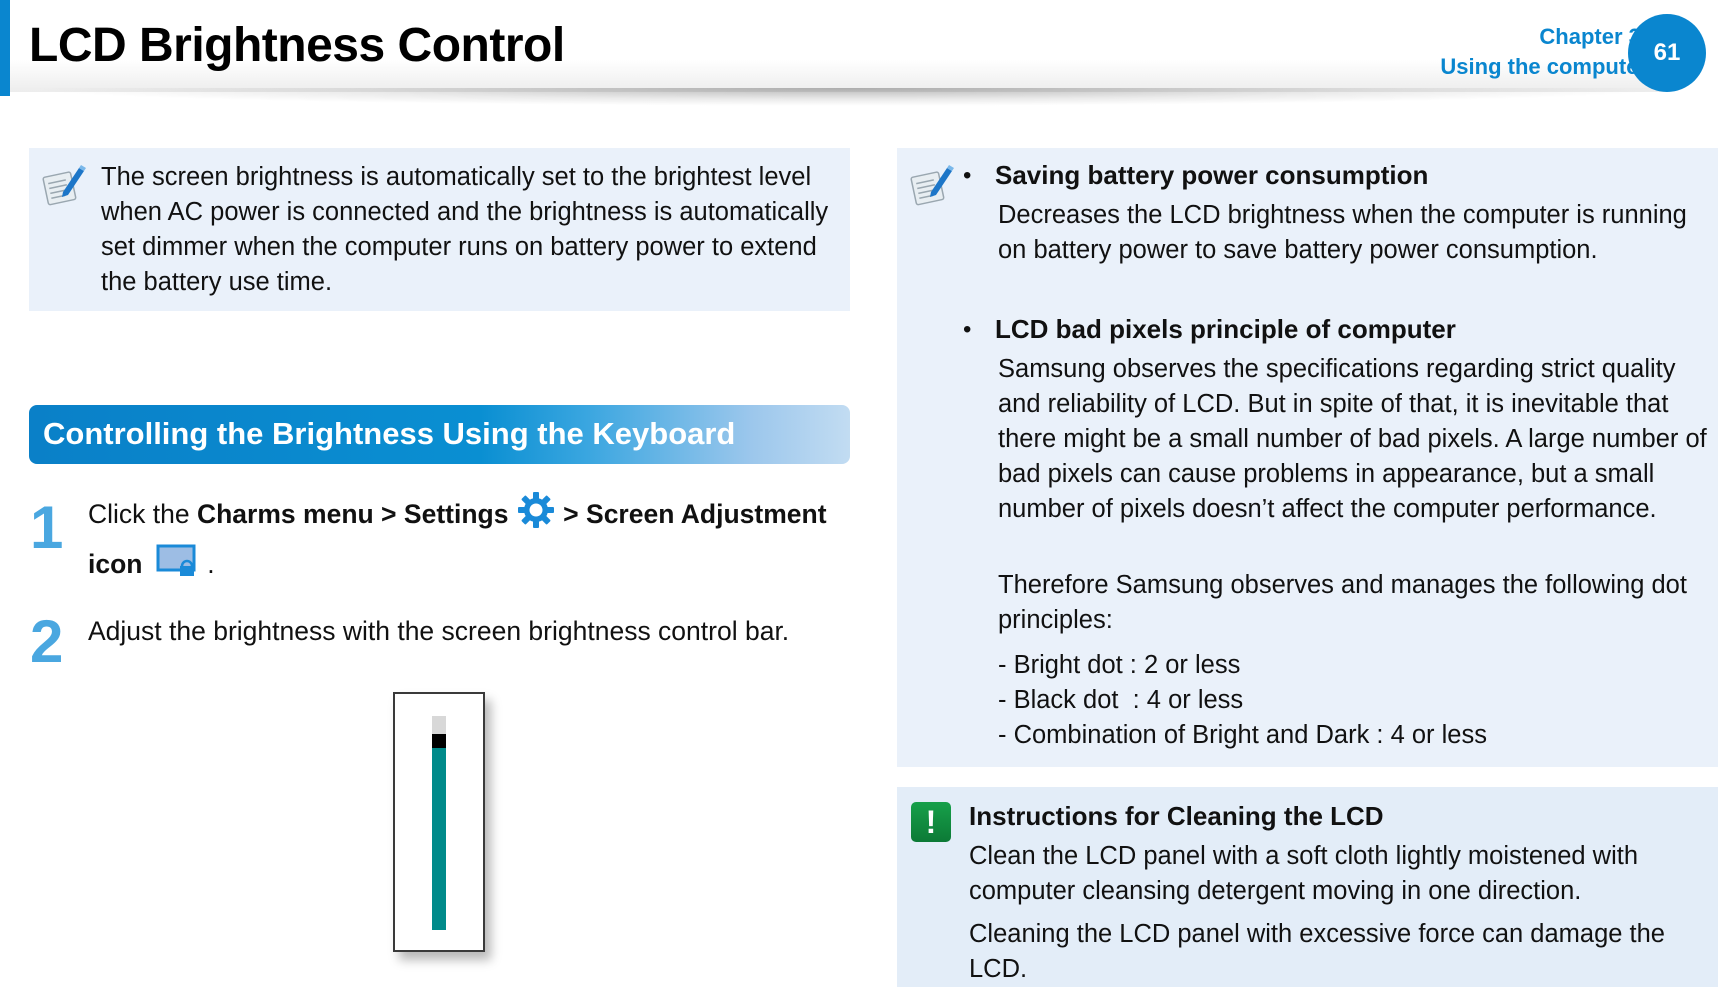  I want to click on header-accent-bar, so click(5, 48).